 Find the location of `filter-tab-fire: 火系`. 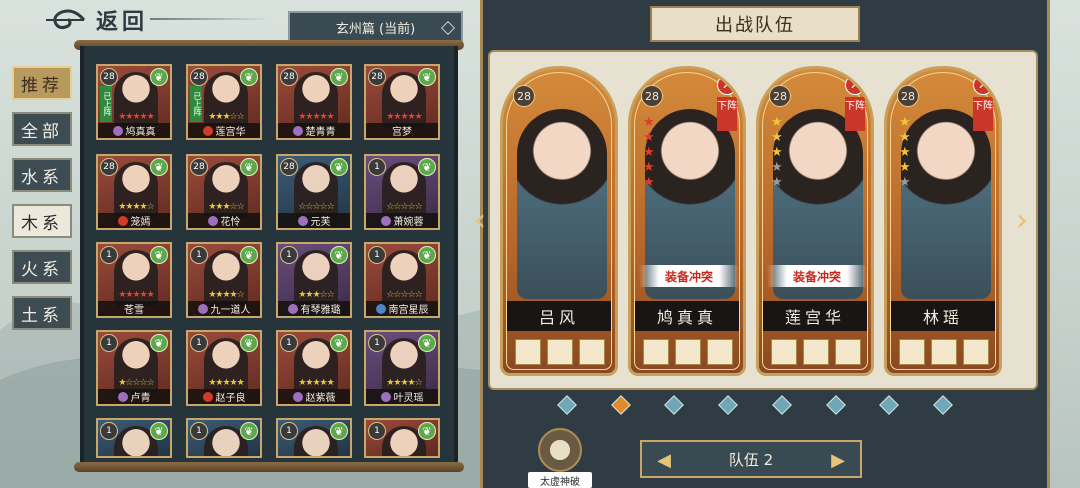

filter-tab-fire: 火系 is located at coordinates (42, 267).